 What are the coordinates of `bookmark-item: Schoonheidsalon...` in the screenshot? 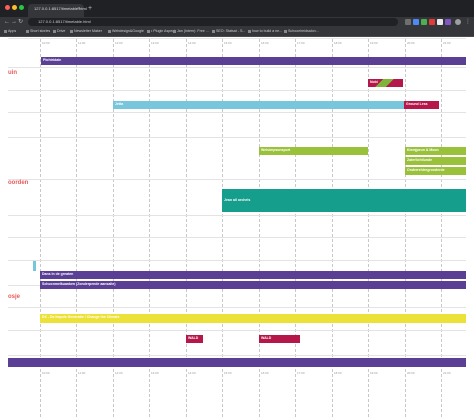 It's located at (301, 31).